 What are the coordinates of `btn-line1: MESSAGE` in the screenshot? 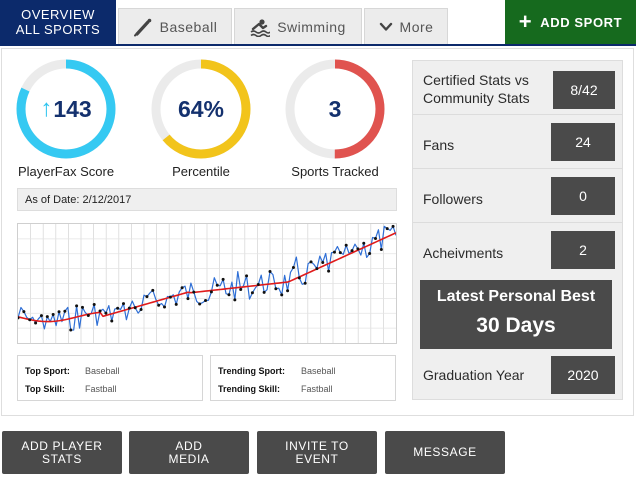 It's located at (445, 452).